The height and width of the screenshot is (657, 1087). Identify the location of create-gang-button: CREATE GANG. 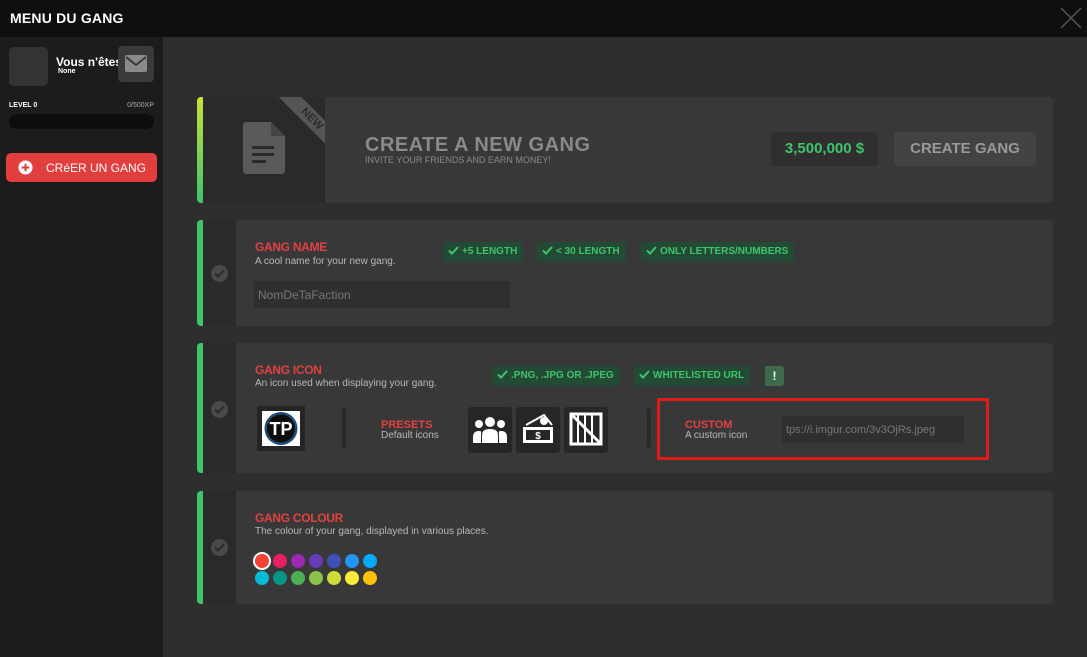
(965, 149).